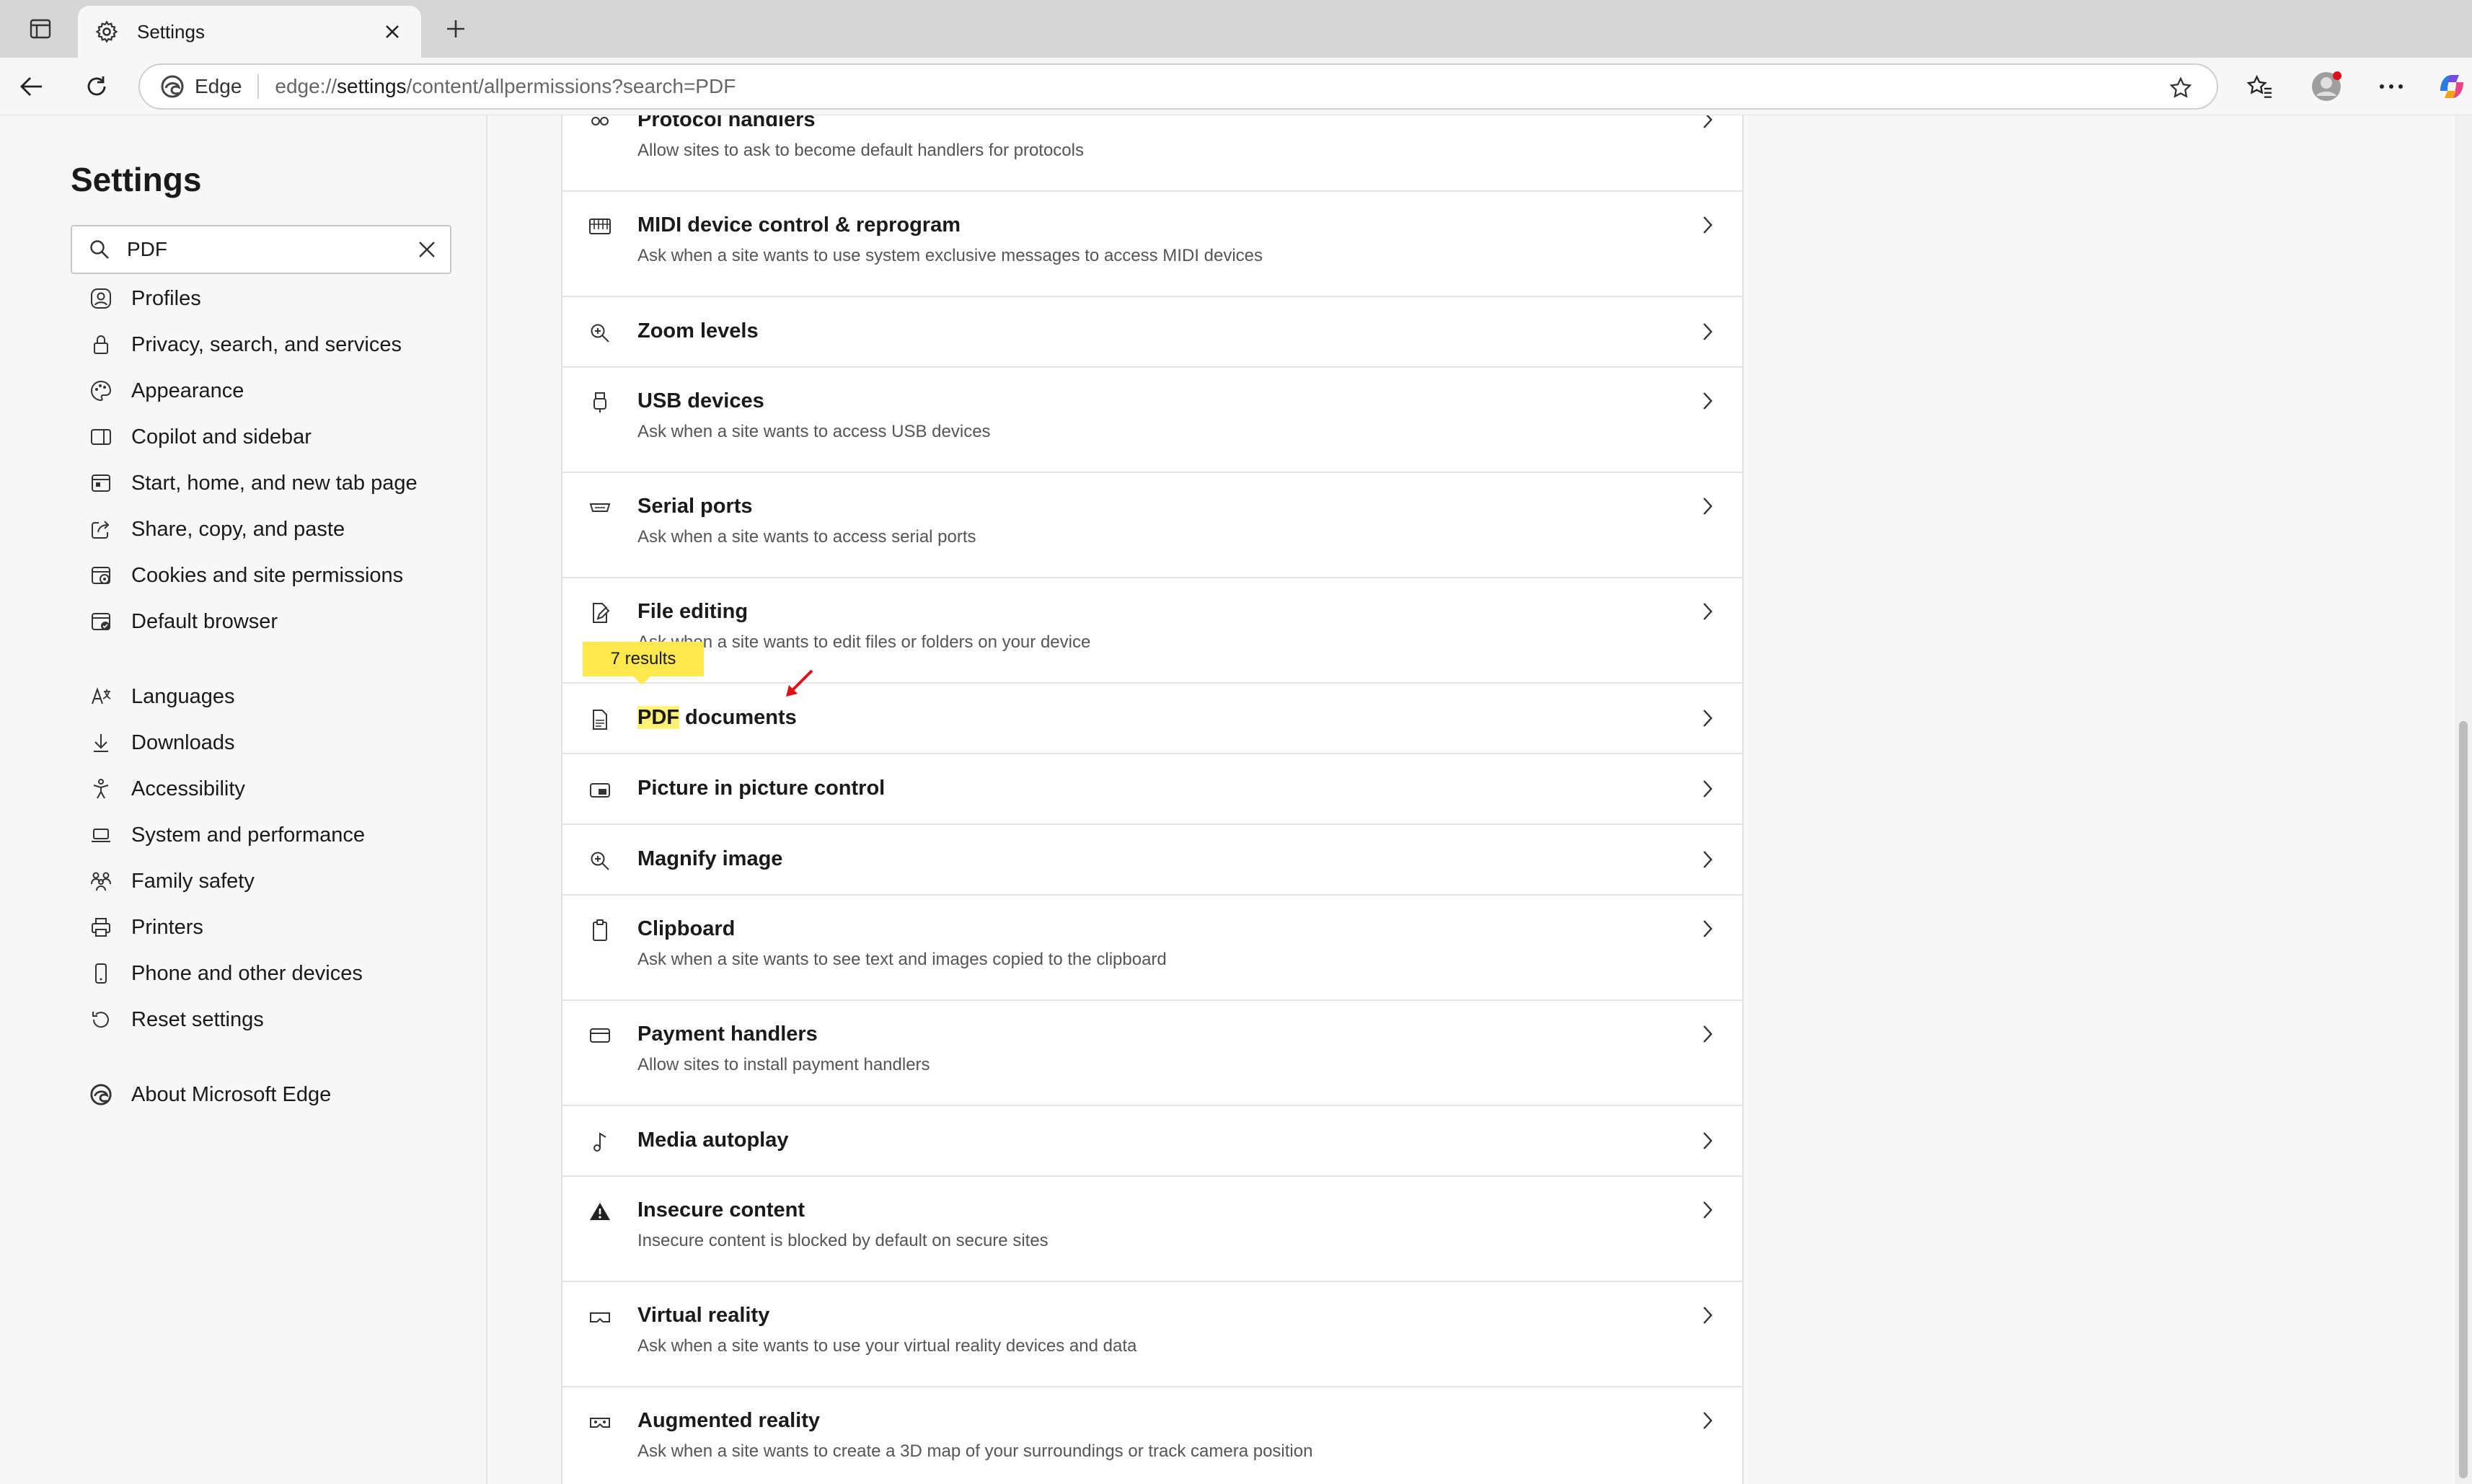 The image size is (2472, 1484). What do you see at coordinates (101, 743) in the screenshot?
I see `download-icon` at bounding box center [101, 743].